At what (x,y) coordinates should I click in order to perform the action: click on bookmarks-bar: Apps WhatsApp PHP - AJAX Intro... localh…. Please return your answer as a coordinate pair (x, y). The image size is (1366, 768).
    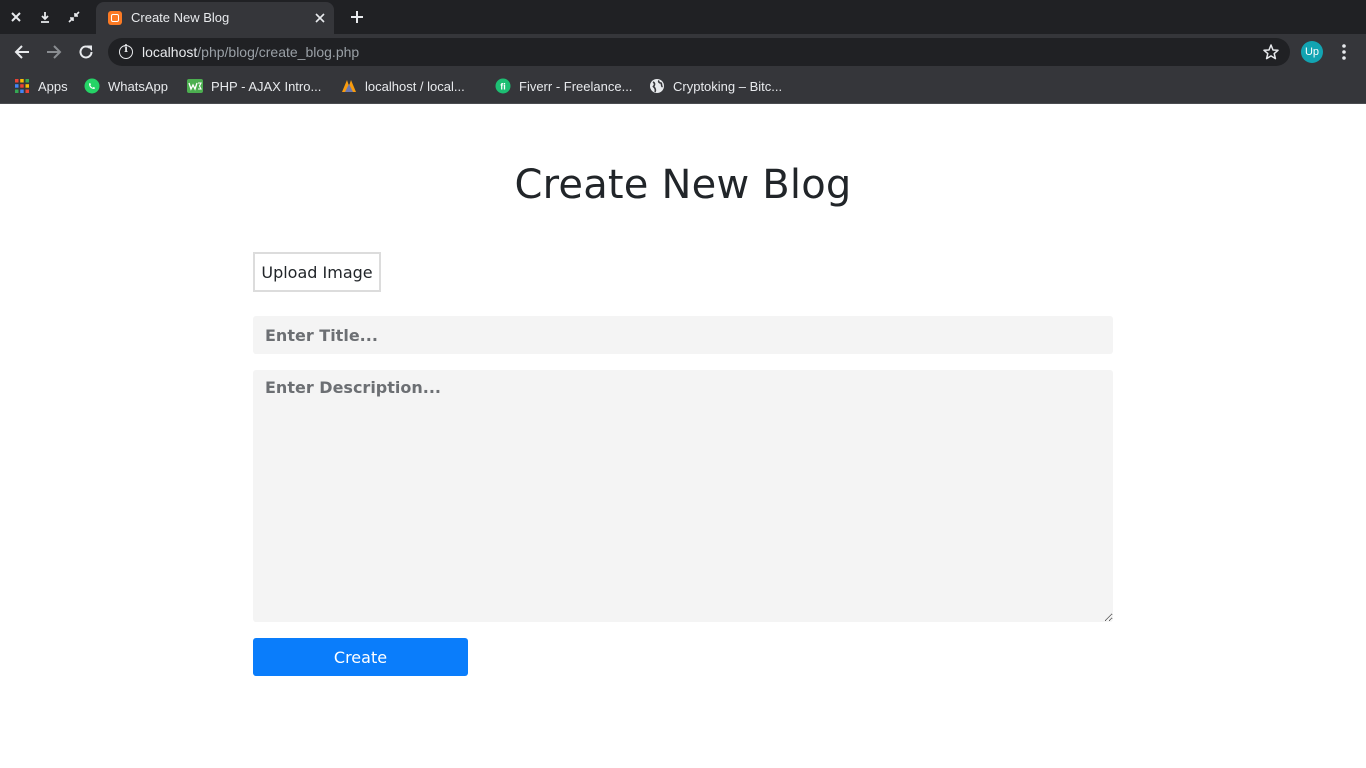
    Looking at the image, I should click on (683, 87).